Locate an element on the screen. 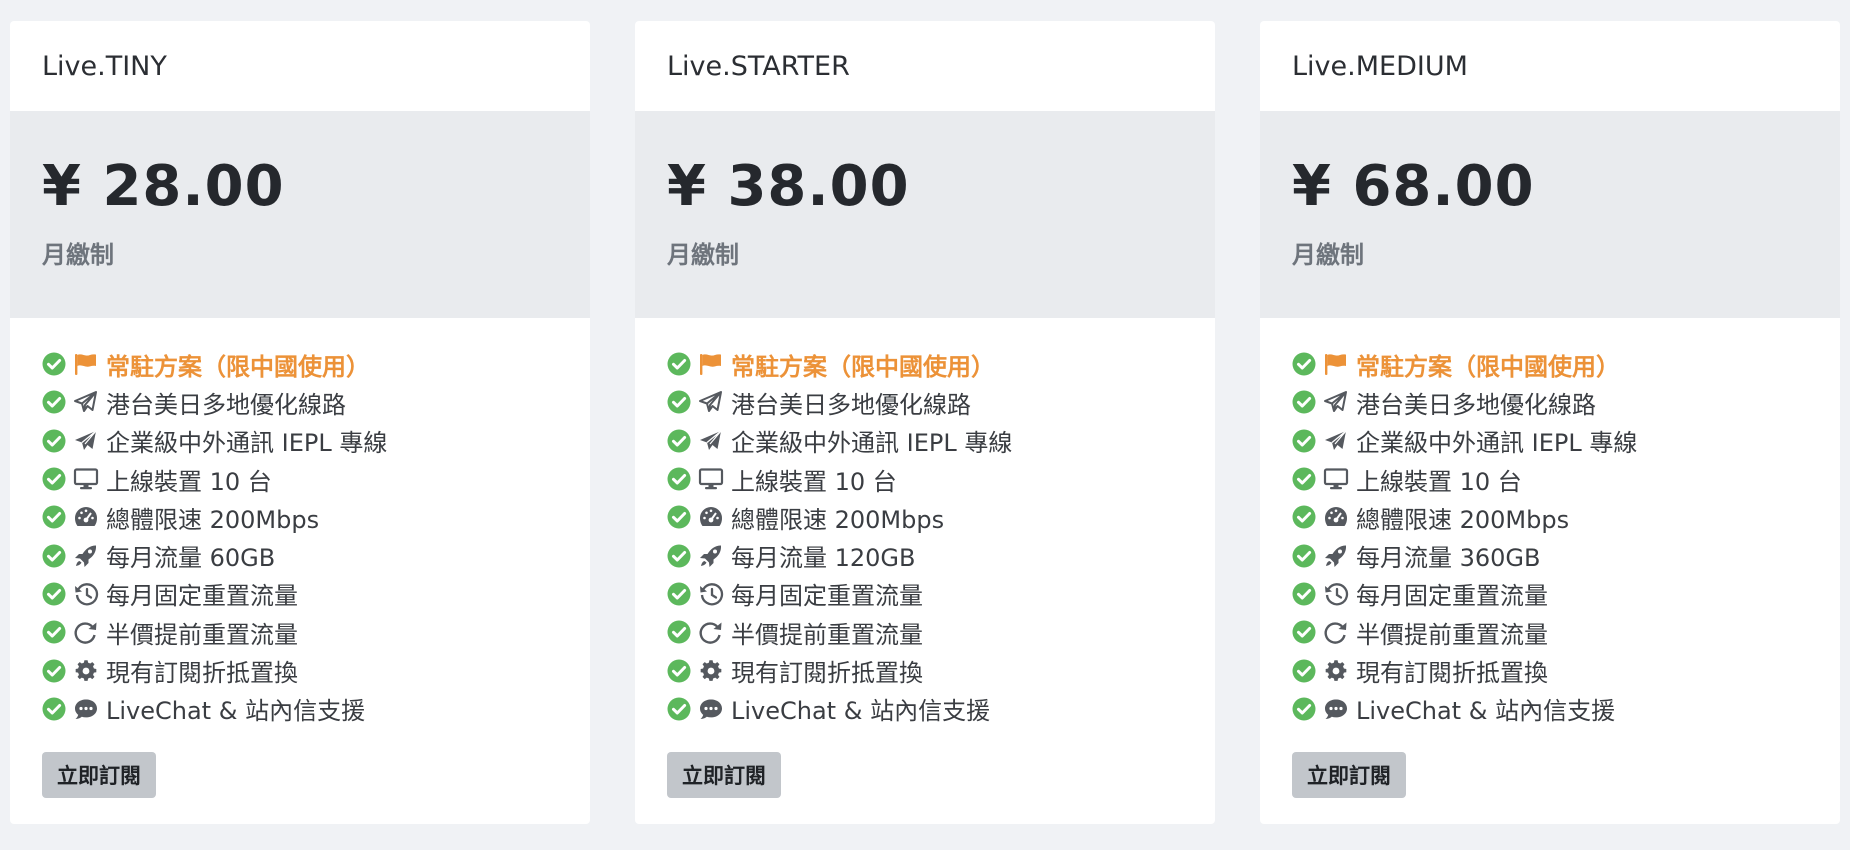  feature-item: 每月流量 360GB is located at coordinates (1566, 555).